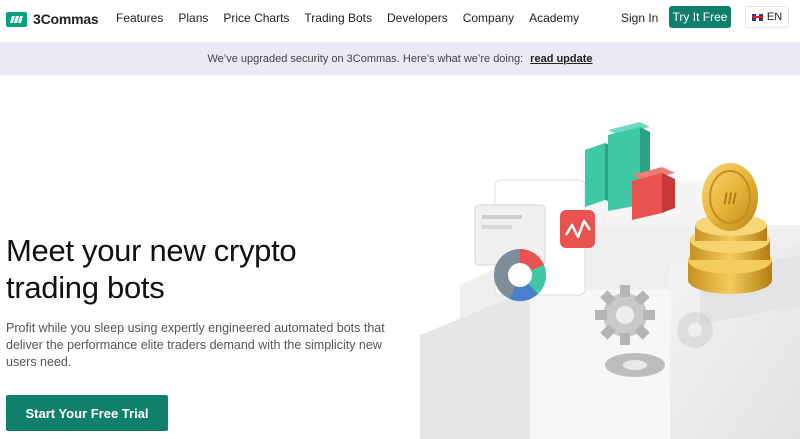 This screenshot has height=439, width=800. I want to click on hero-title: Meet your new crypto trading bots, so click(151, 269).